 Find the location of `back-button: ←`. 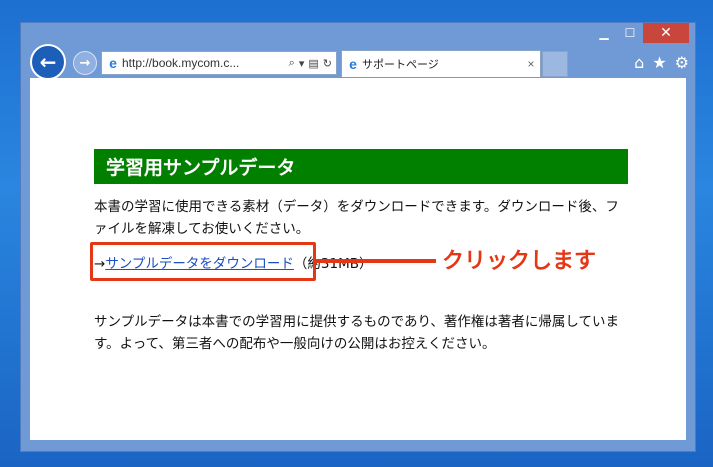

back-button: ← is located at coordinates (48, 62).